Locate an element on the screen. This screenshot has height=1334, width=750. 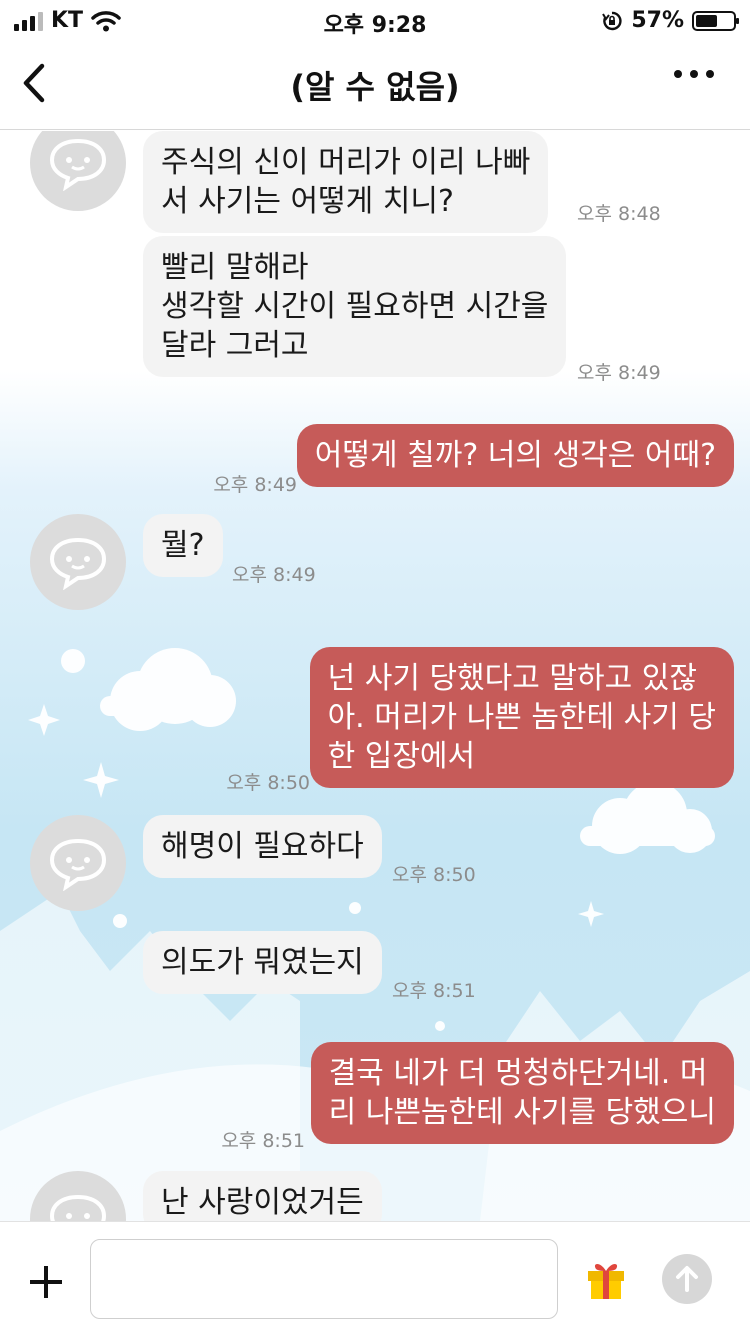
incoming-message-bubble: 주식의 신이 머리가 이리 나빠서 사기는 어떻게 치니? is located at coordinates (346, 182).